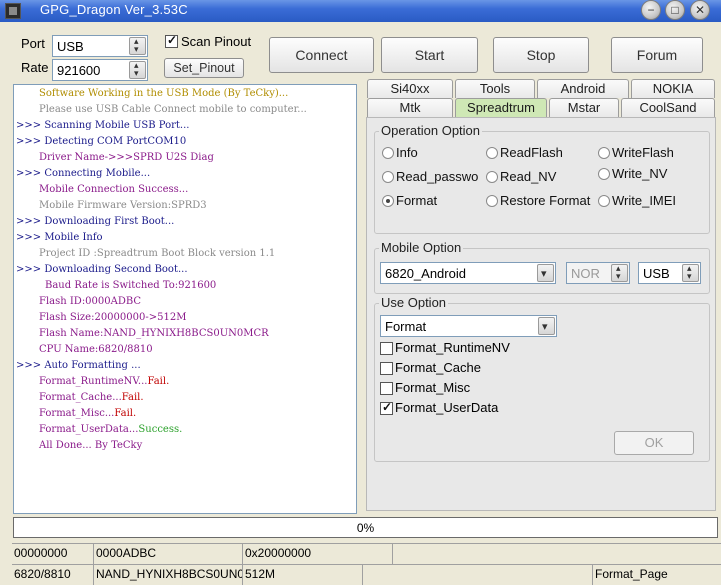 The height and width of the screenshot is (585, 721). I want to click on log-line: Format_RuntimeNV...Fail., so click(104, 381).